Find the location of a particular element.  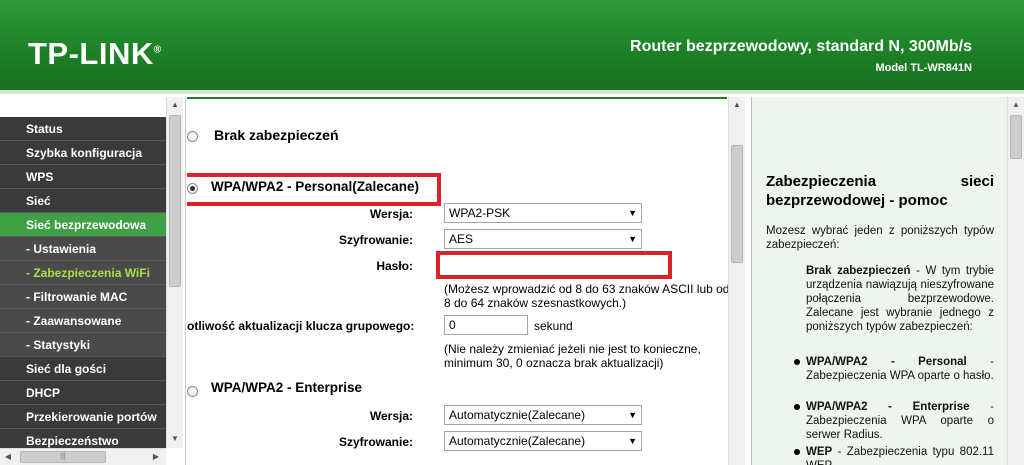

menu-item-wireless-advanced: - Zaawansowane is located at coordinates (83, 321).